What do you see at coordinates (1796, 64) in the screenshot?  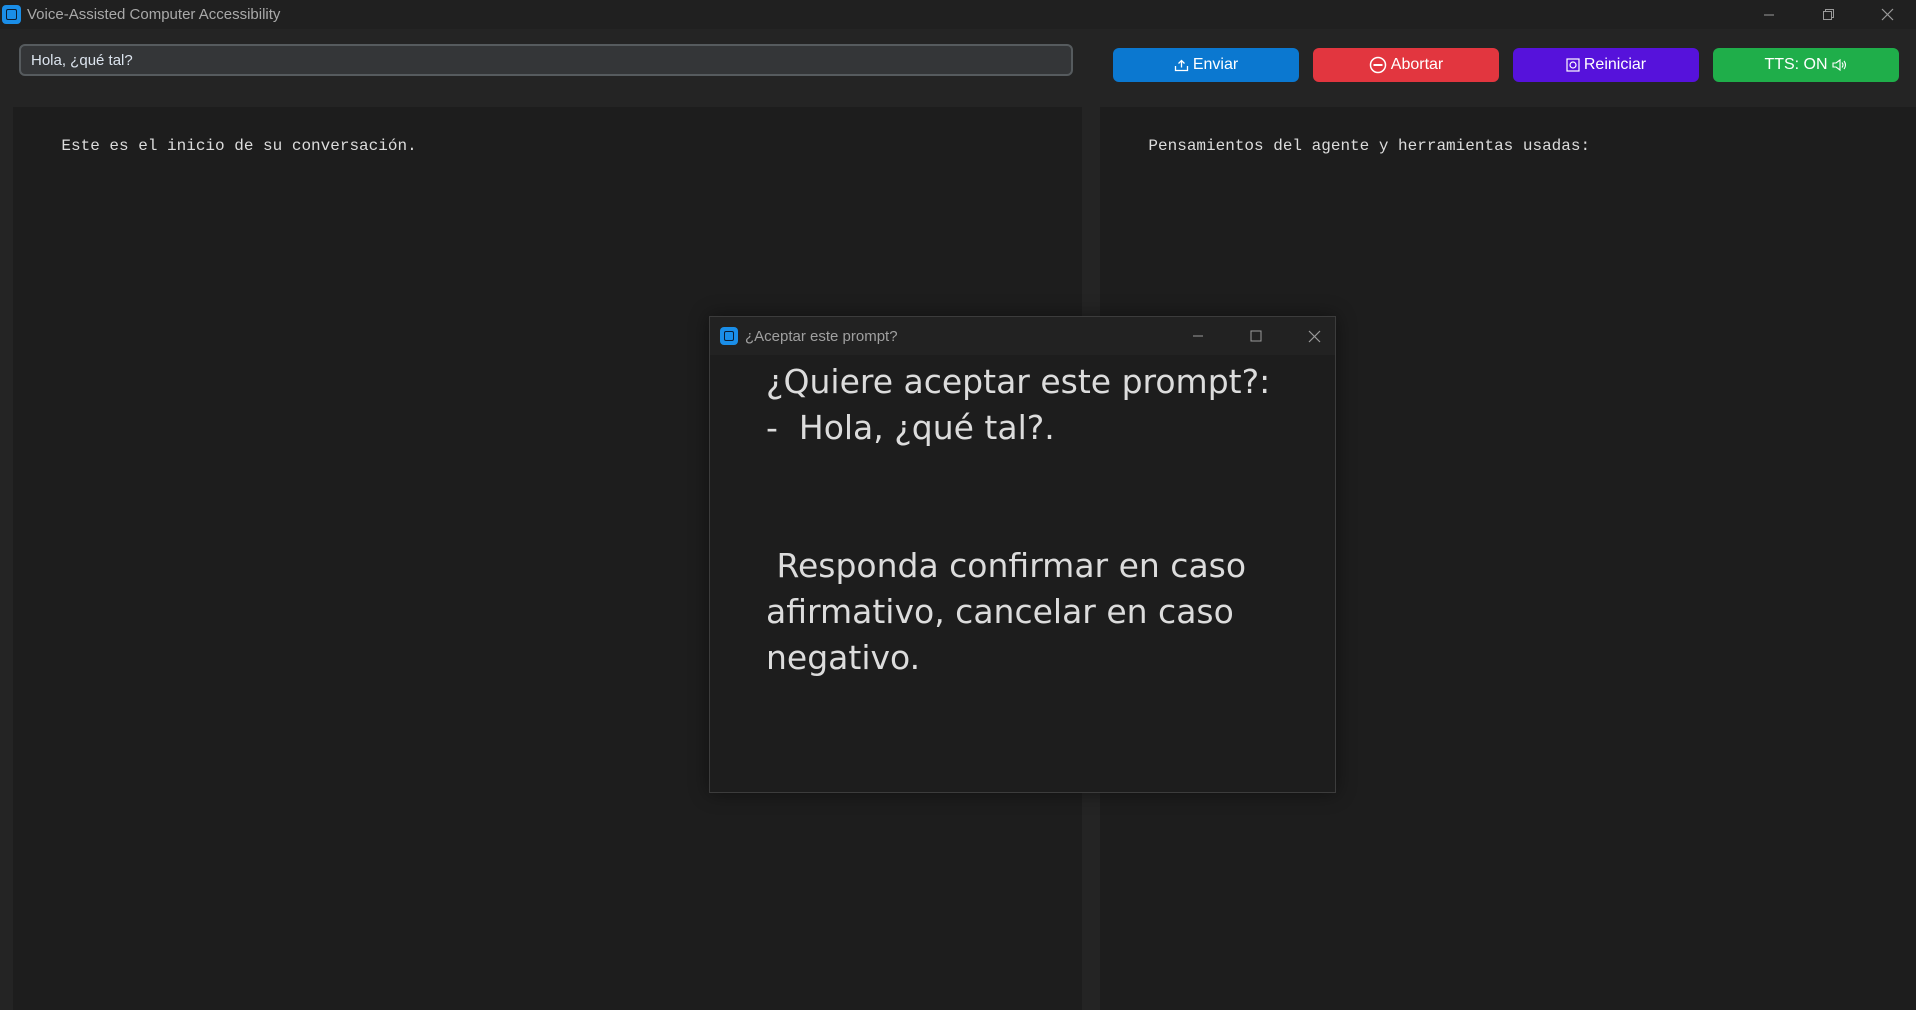 I see `tts-button-label: TTS: ON` at bounding box center [1796, 64].